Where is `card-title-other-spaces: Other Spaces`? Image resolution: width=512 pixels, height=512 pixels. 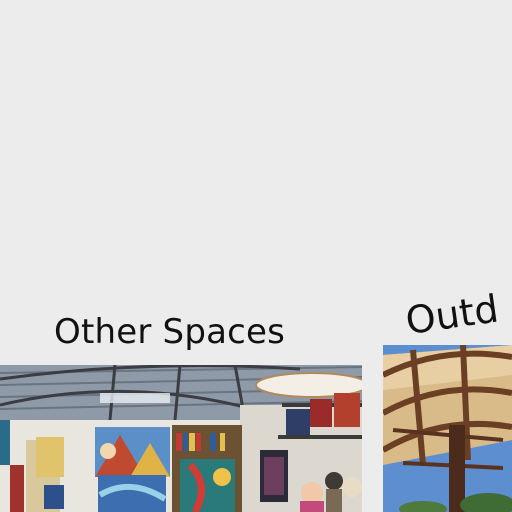
card-title-other-spaces: Other Spaces is located at coordinates (169, 332).